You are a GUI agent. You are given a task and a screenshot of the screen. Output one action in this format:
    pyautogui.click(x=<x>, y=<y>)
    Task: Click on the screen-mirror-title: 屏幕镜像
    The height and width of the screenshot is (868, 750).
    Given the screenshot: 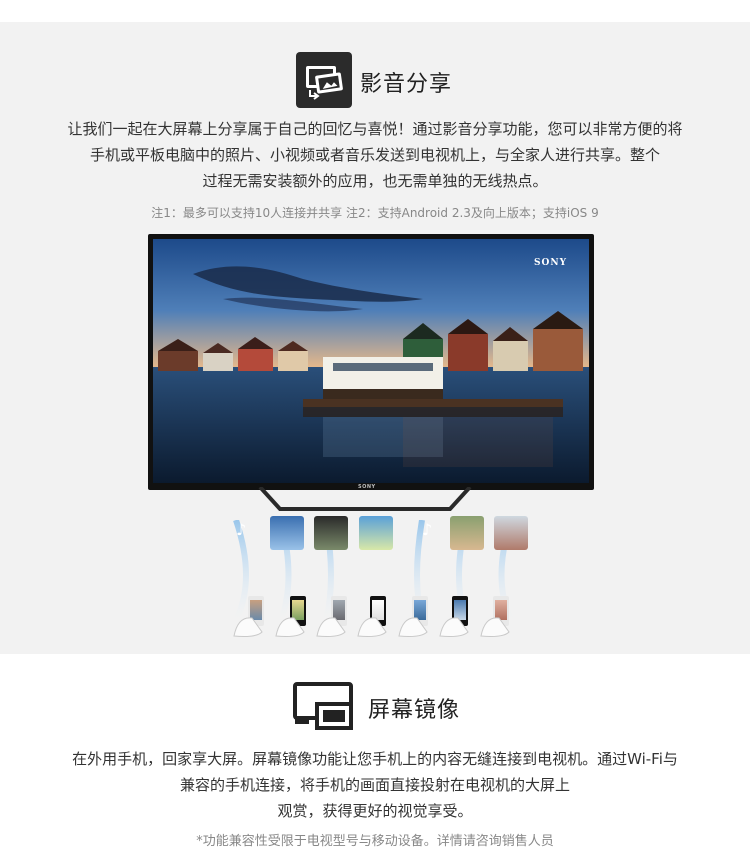 What is the action you would take?
    pyautogui.click(x=414, y=710)
    